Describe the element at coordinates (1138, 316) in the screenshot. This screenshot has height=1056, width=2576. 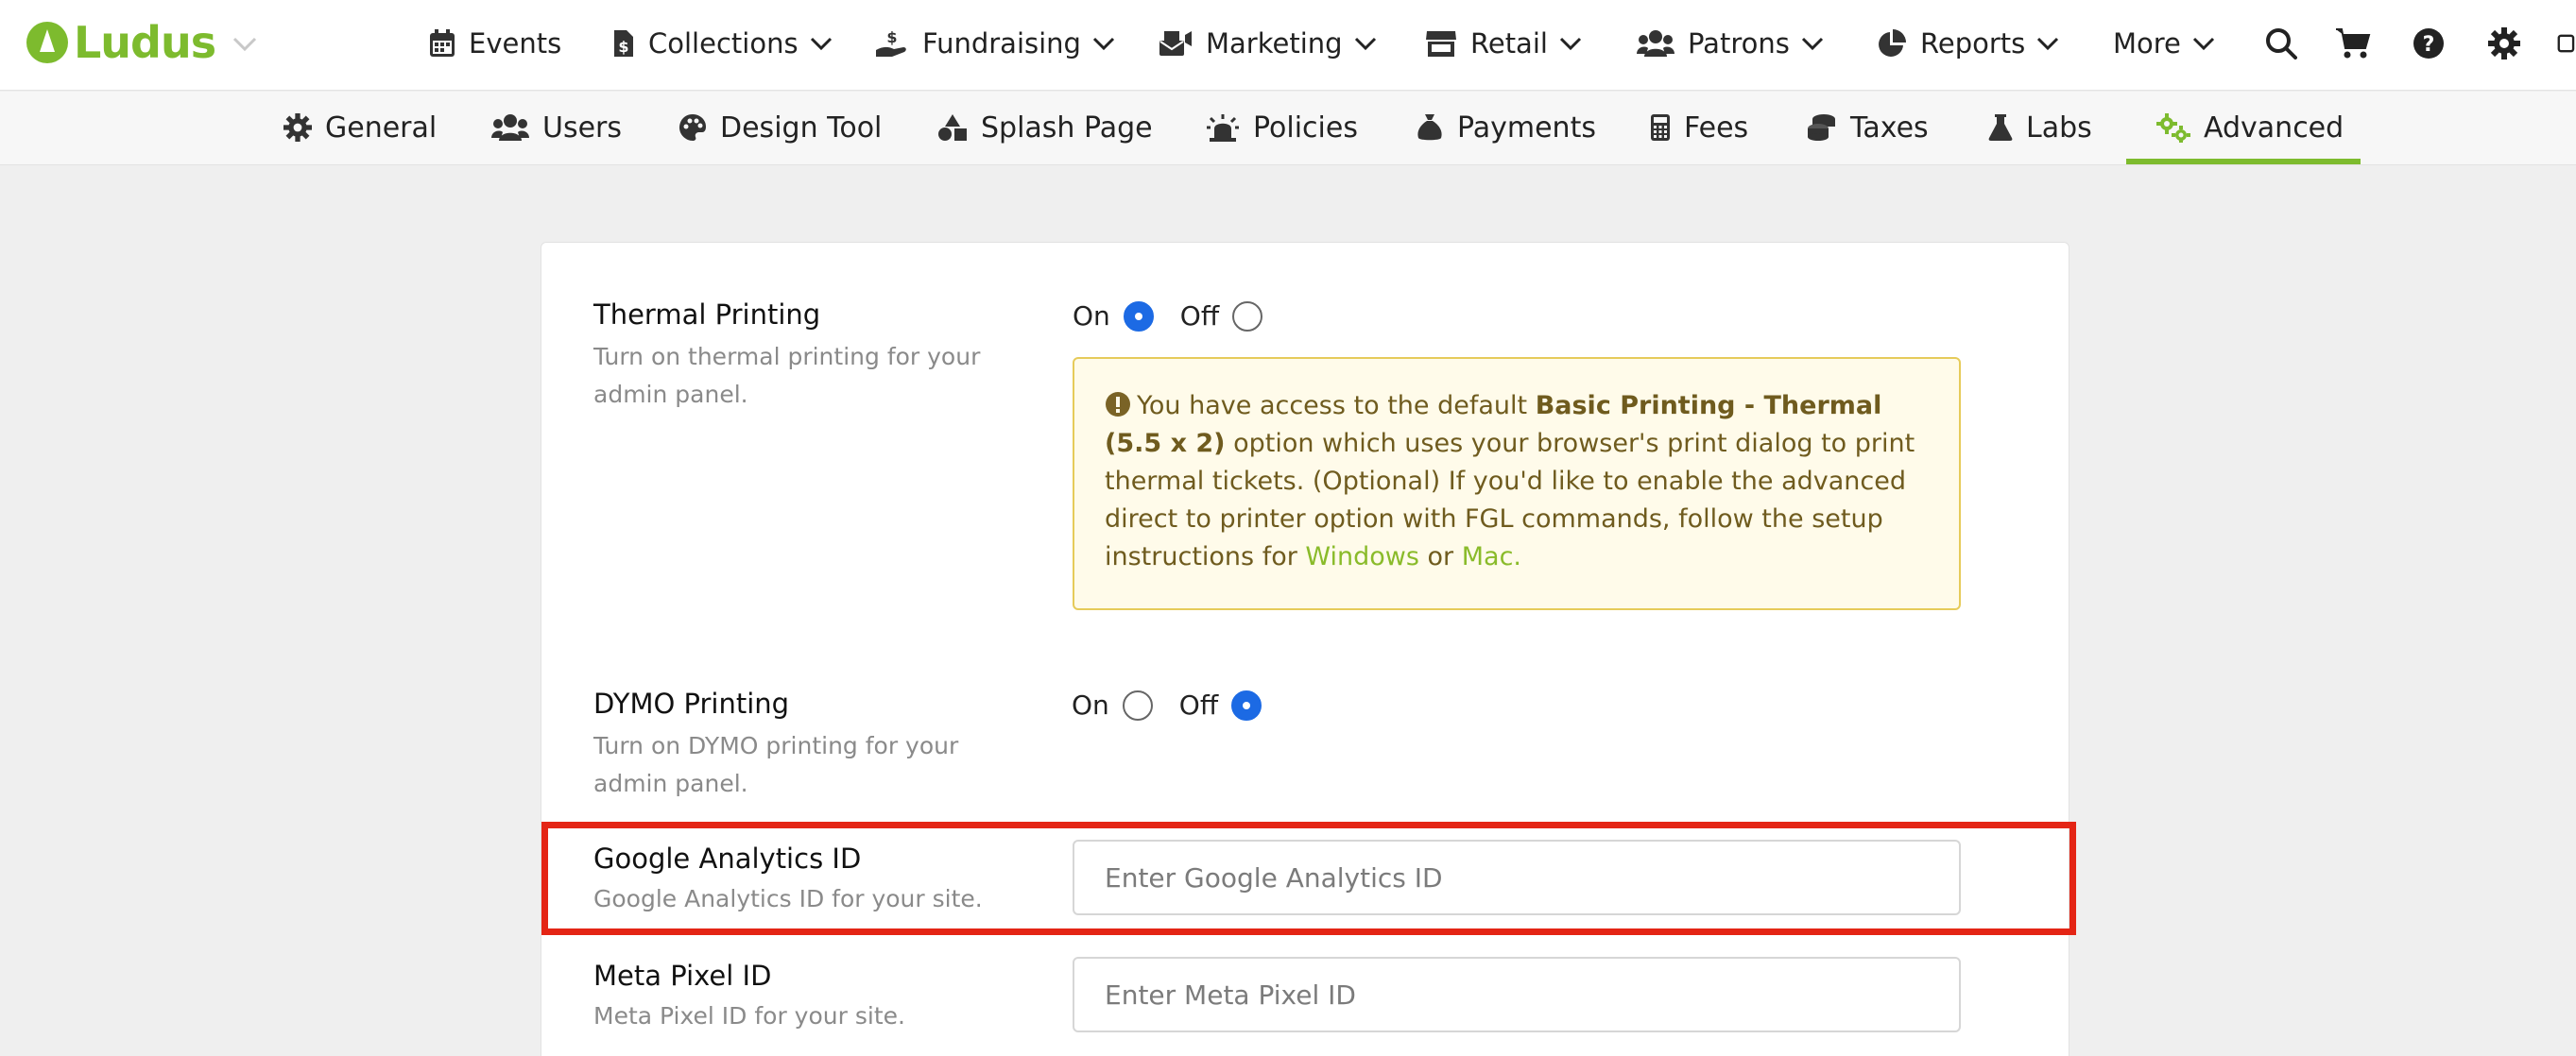
I see `thermal-on-radio` at that location.